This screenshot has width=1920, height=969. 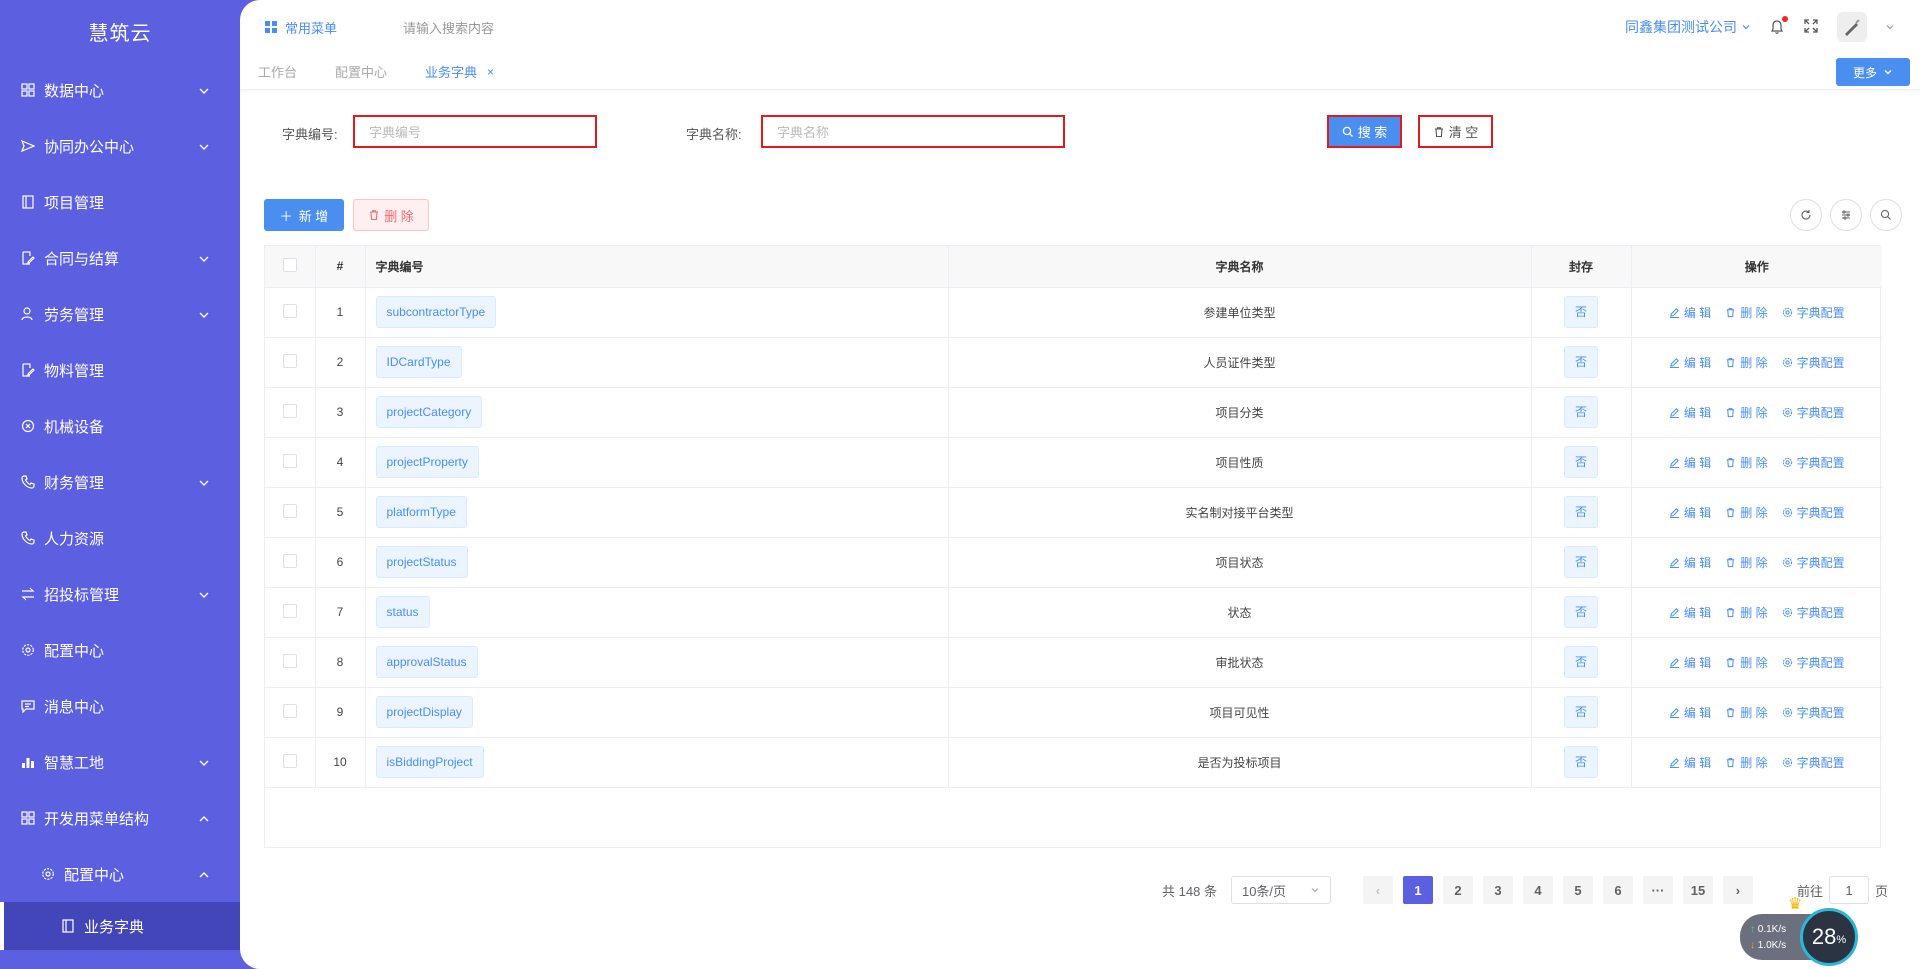 What do you see at coordinates (402, 612) in the screenshot?
I see `dict-code-tag: status` at bounding box center [402, 612].